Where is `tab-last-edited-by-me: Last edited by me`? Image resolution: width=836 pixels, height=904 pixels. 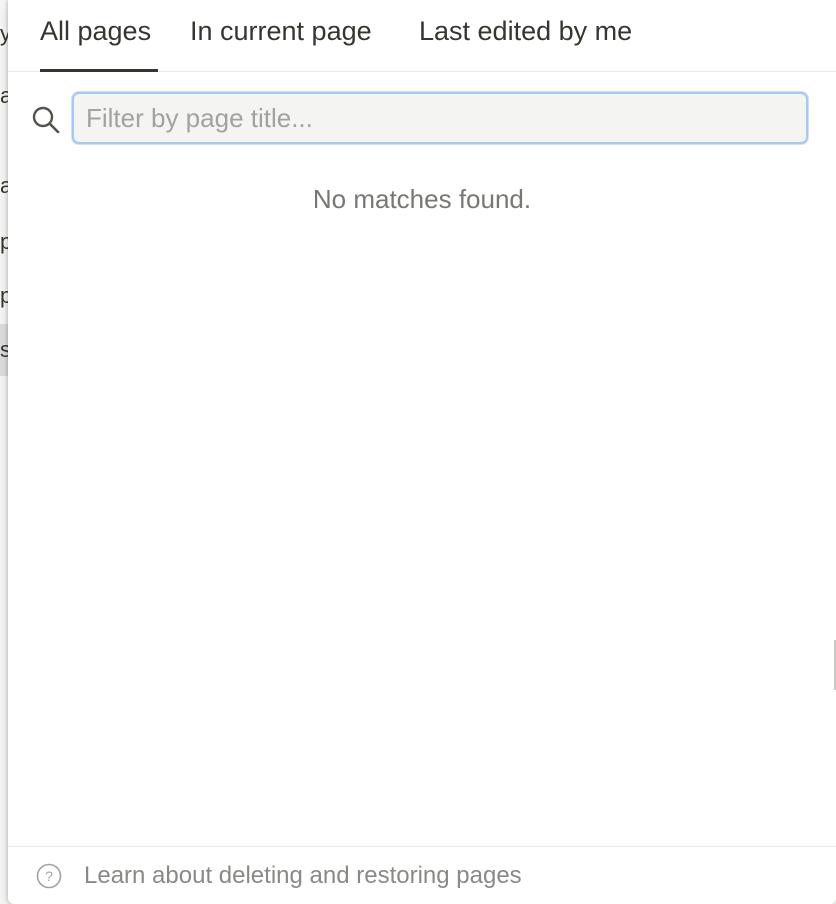 tab-last-edited-by-me: Last edited by me is located at coordinates (525, 43).